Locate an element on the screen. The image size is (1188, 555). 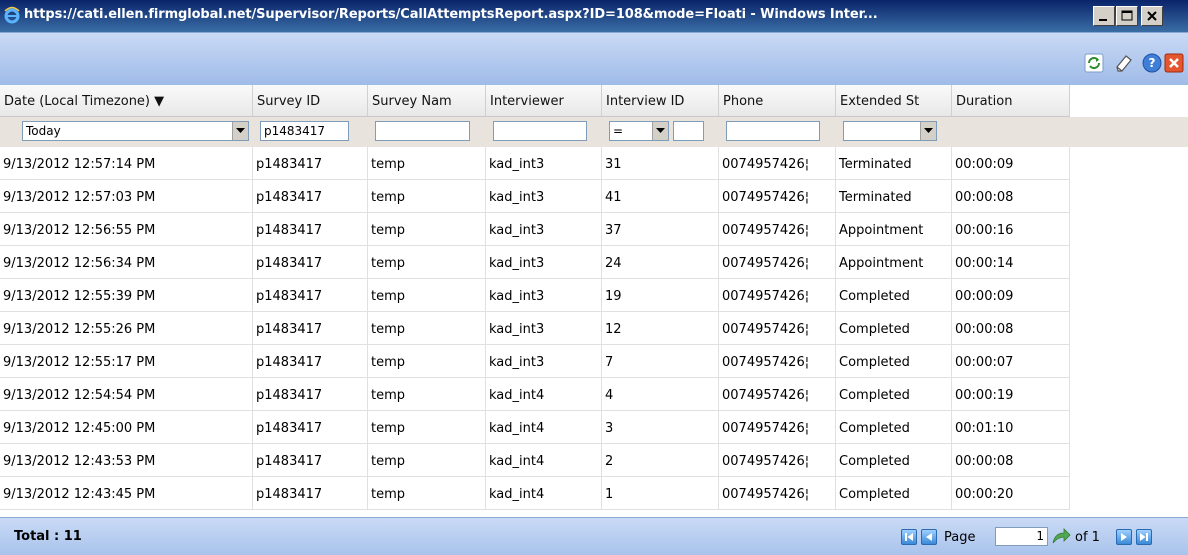
cell-interview-id: 3 is located at coordinates (660, 427).